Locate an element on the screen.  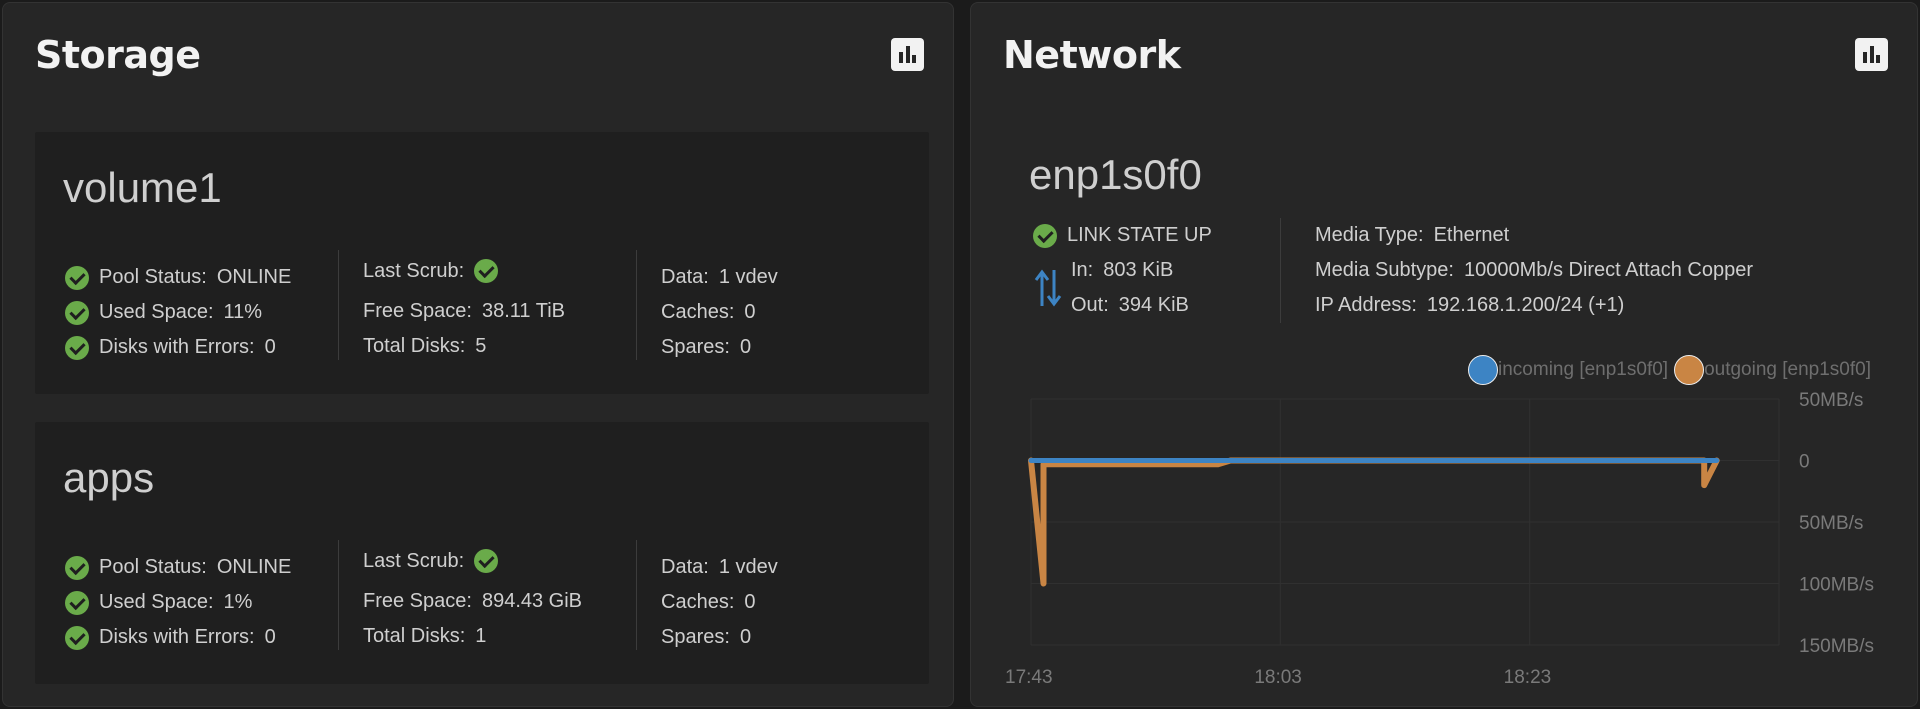
pool-name: volume1 is located at coordinates (142, 187).